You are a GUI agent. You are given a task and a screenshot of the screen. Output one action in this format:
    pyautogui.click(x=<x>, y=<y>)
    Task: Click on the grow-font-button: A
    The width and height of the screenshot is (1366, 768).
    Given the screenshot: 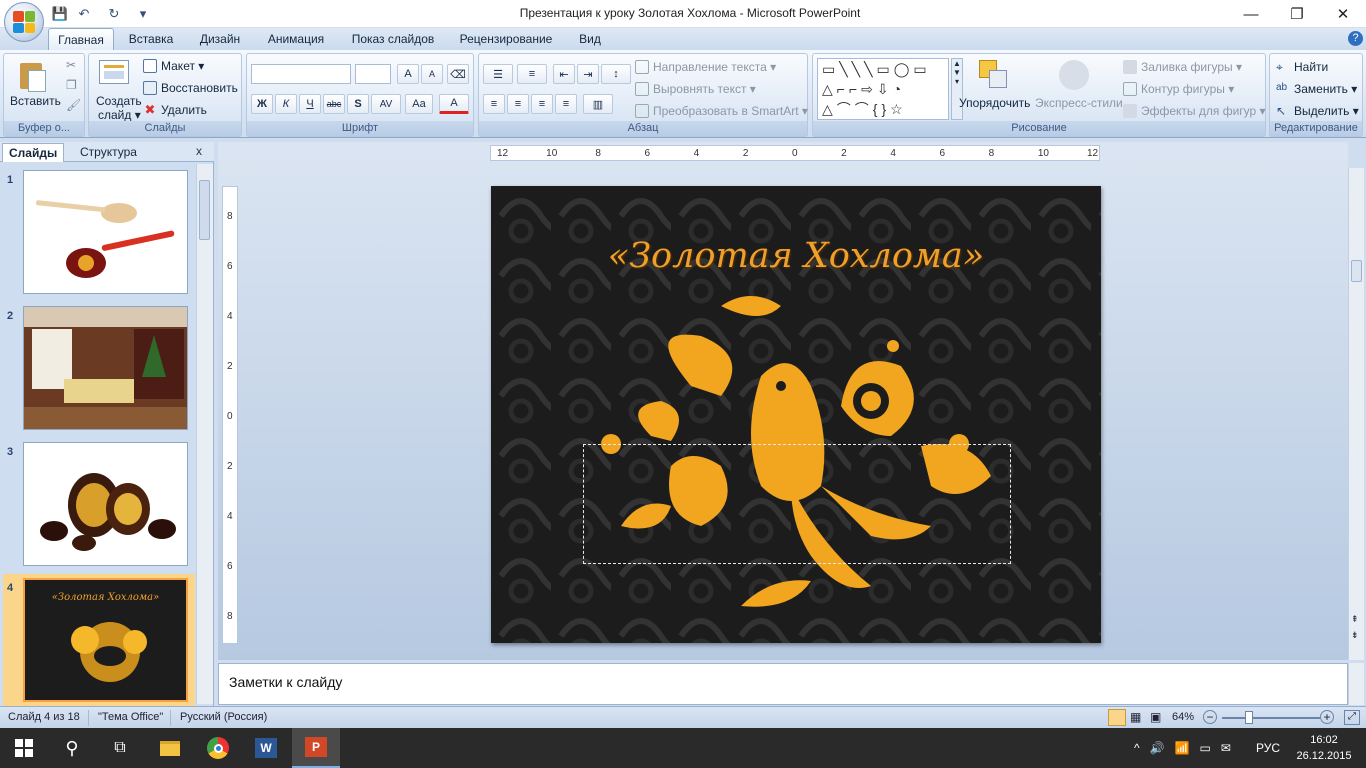 What is the action you would take?
    pyautogui.click(x=408, y=74)
    